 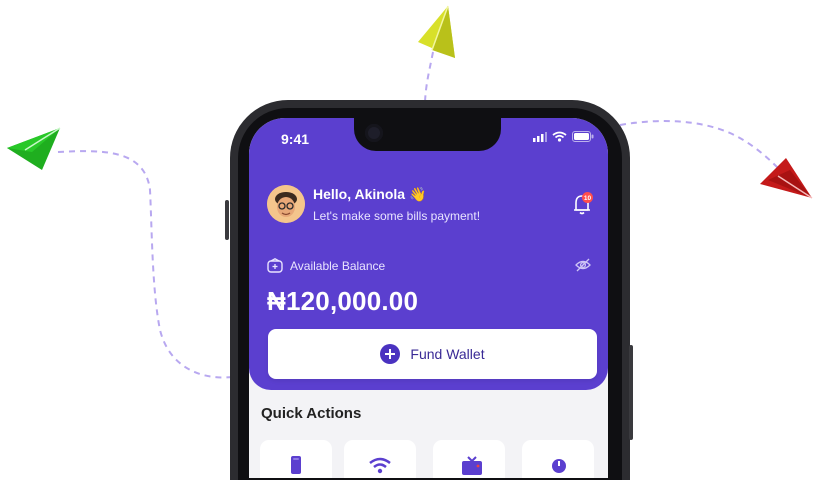 I want to click on dashed-path-left, so click(x=145, y=264).